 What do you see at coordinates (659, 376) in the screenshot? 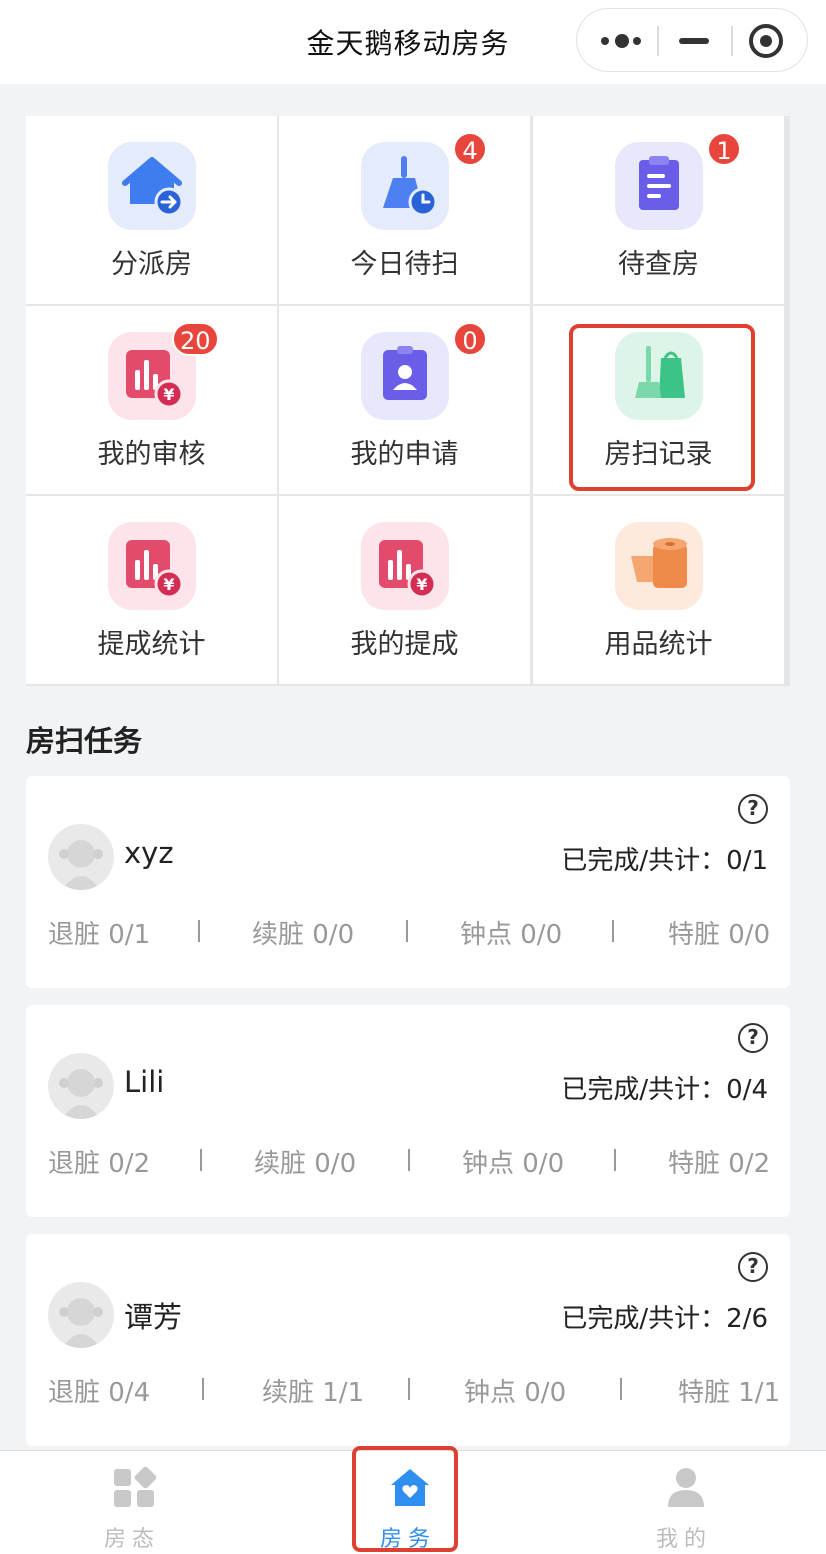
I see `broom-bag-icon` at bounding box center [659, 376].